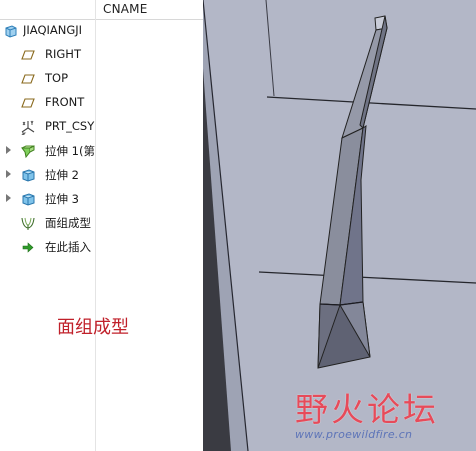 This screenshot has height=451, width=476. I want to click on tree-item-label: 拉伸 1(第, so click(70, 151).